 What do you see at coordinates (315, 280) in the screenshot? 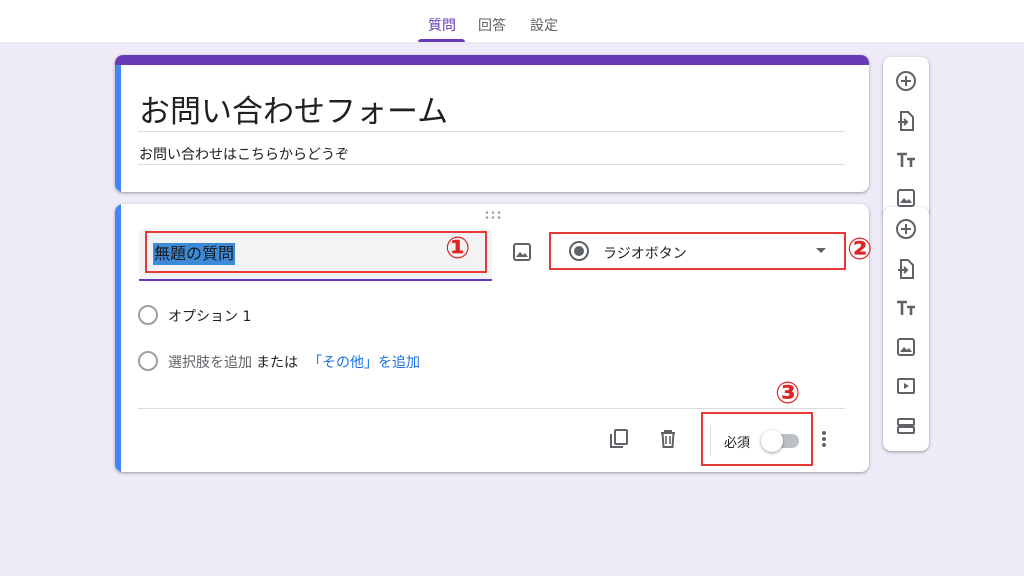
I see `question-title-underline` at bounding box center [315, 280].